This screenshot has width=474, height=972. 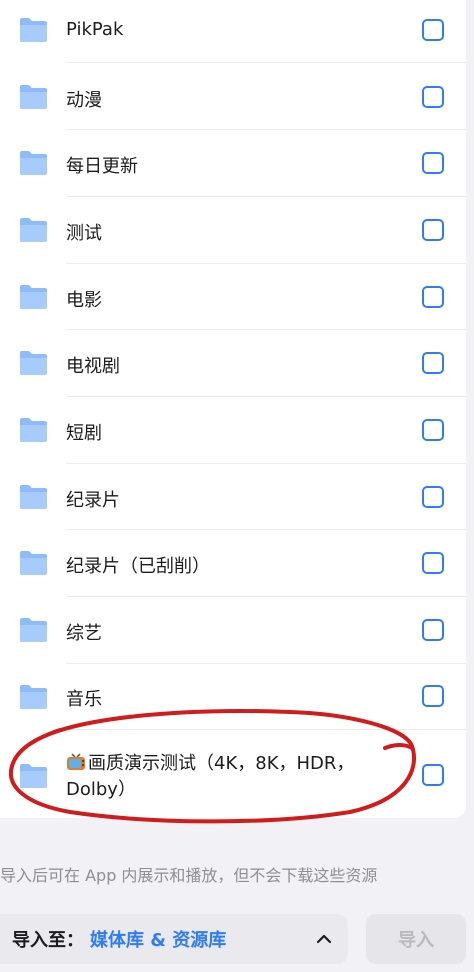 I want to click on folder-row: 动漫, so click(x=233, y=96).